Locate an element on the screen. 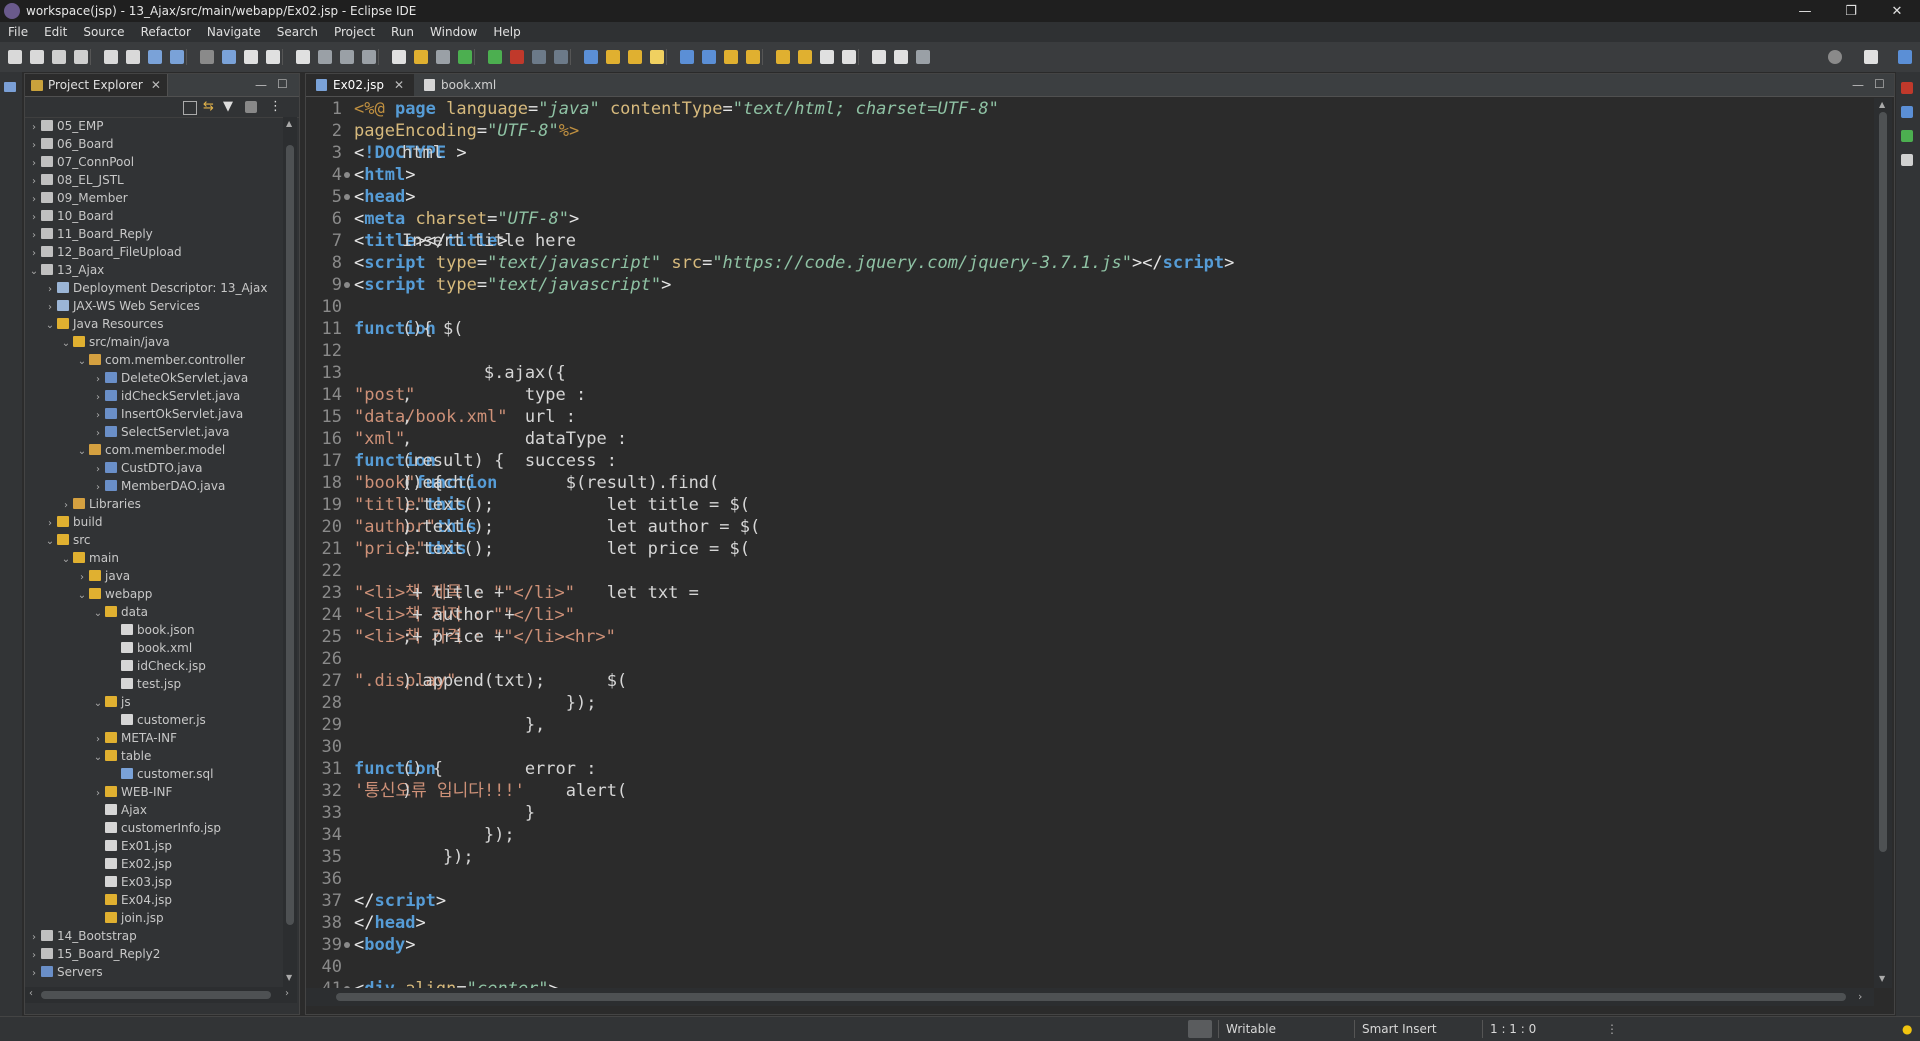 Image resolution: width=1920 pixels, height=1041 pixels. tree-item: customer.js is located at coordinates (154, 720).